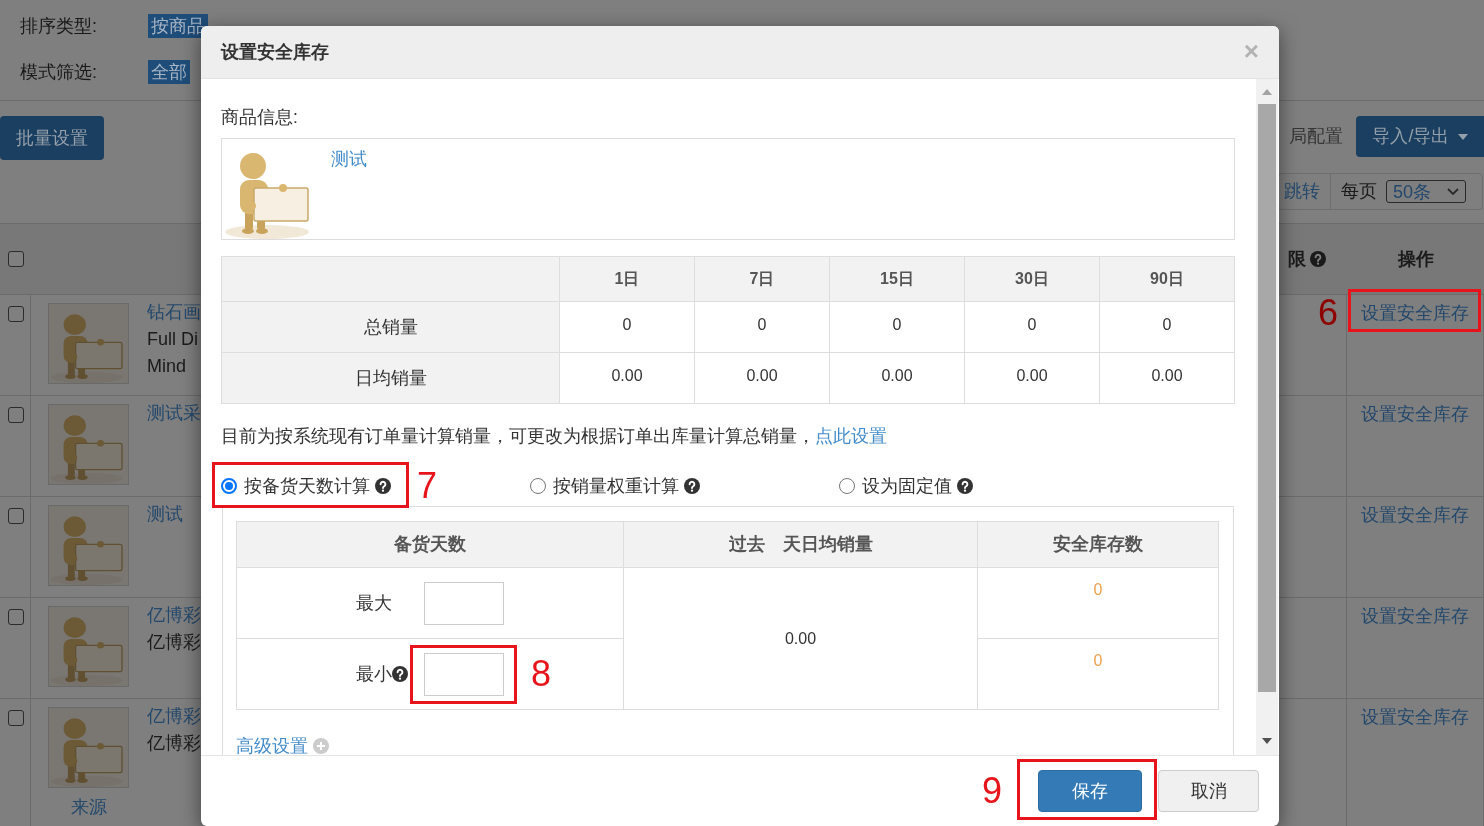 Image resolution: width=1484 pixels, height=826 pixels. Describe the element at coordinates (52, 138) in the screenshot. I see `batch-settings-button: 批量设置` at that location.